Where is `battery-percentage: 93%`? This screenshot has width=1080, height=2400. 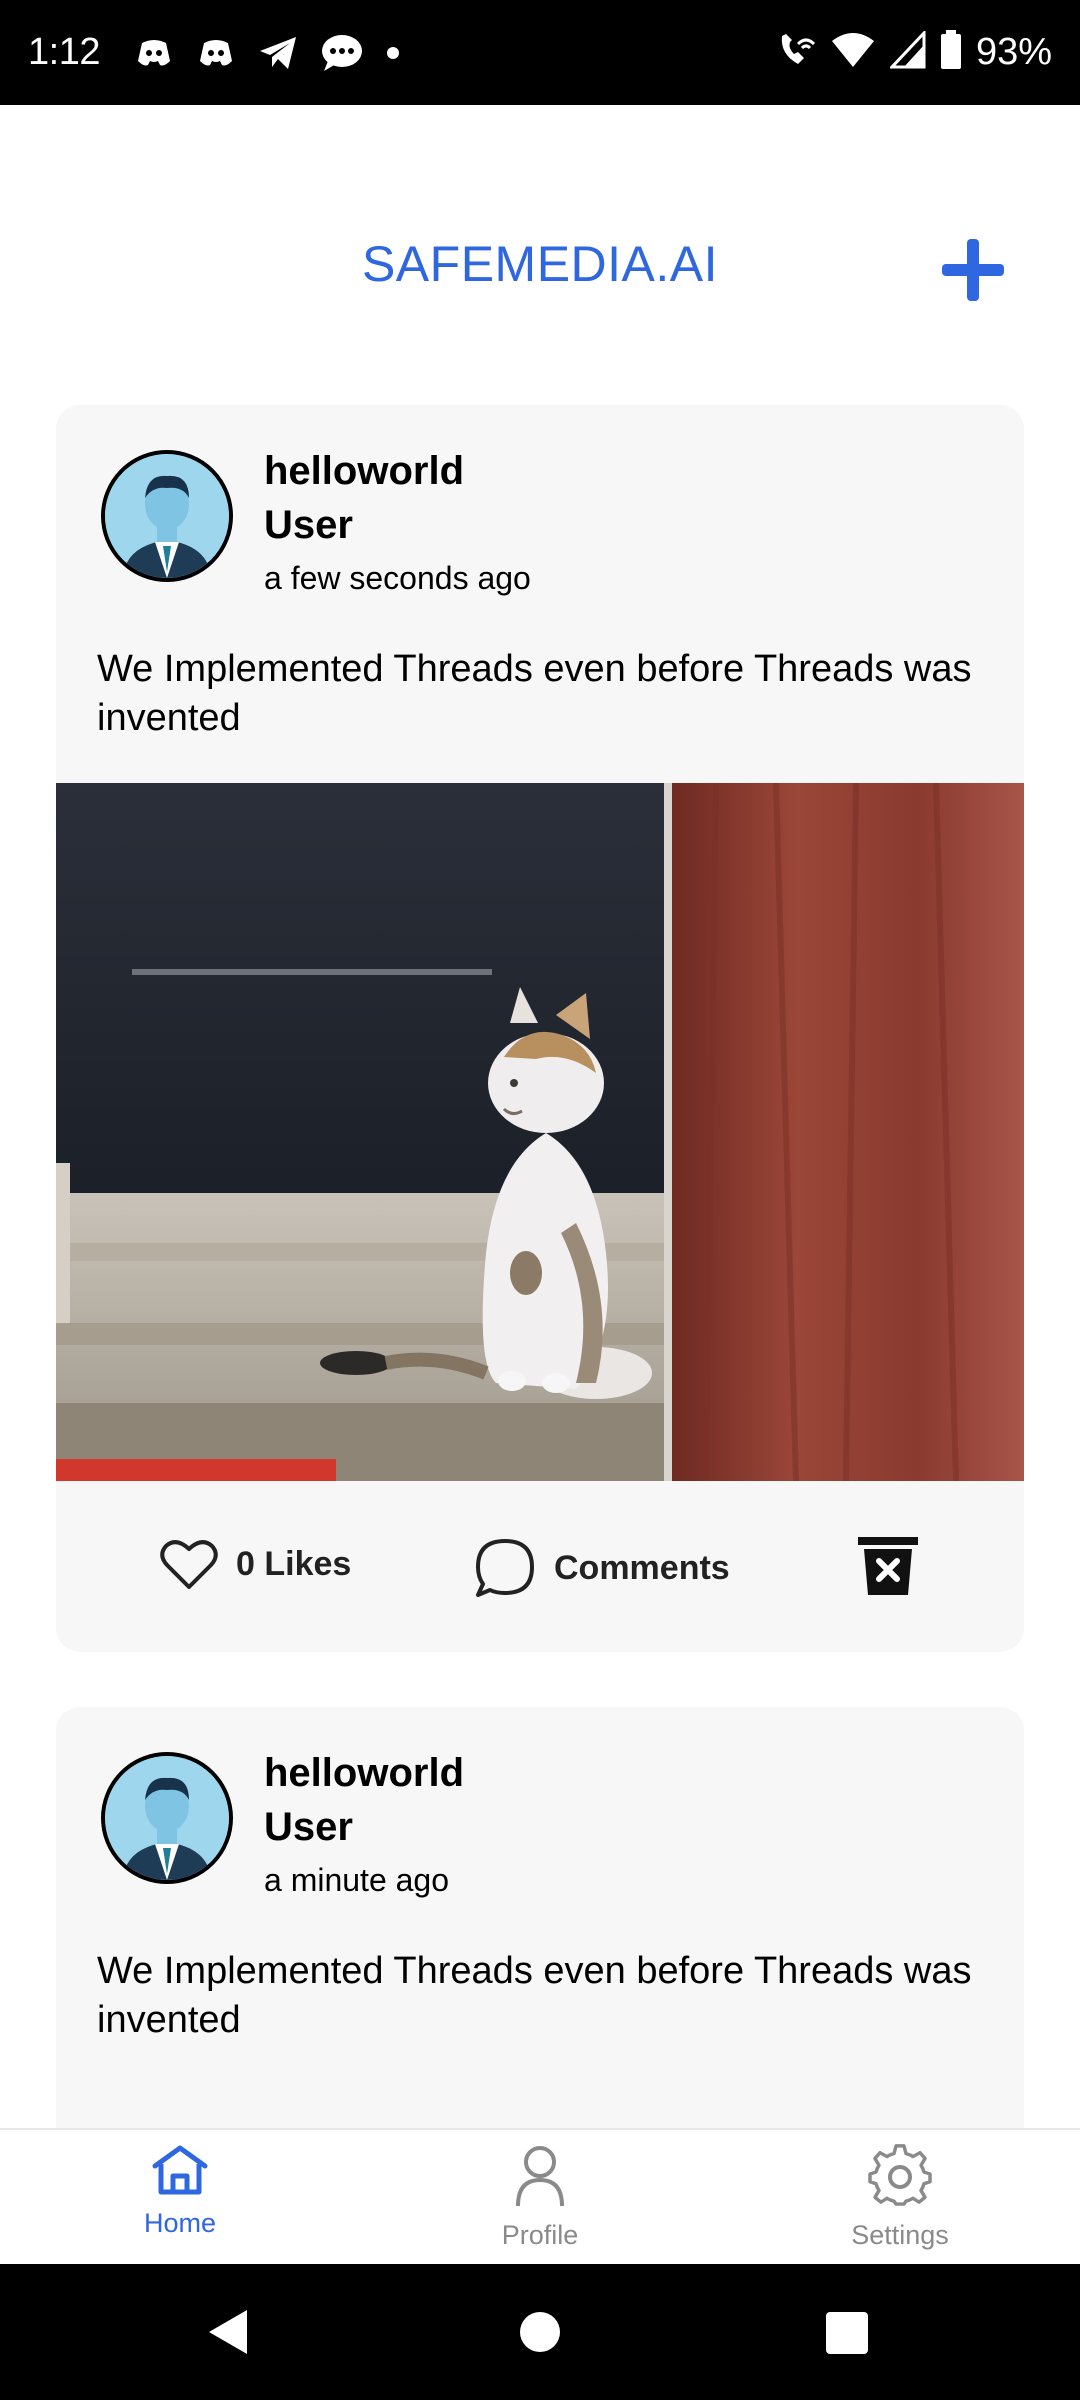 battery-percentage: 93% is located at coordinates (1013, 52).